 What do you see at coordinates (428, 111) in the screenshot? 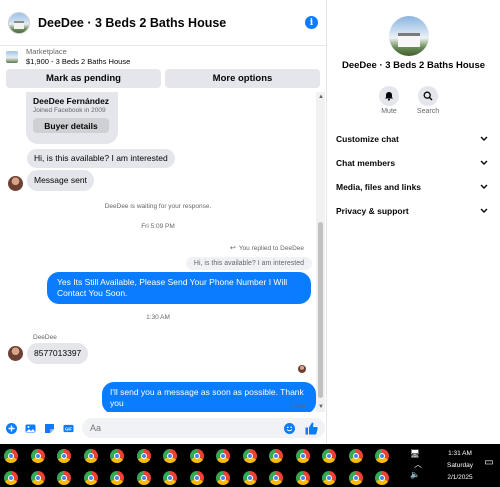
I see `search-label: Search` at bounding box center [428, 111].